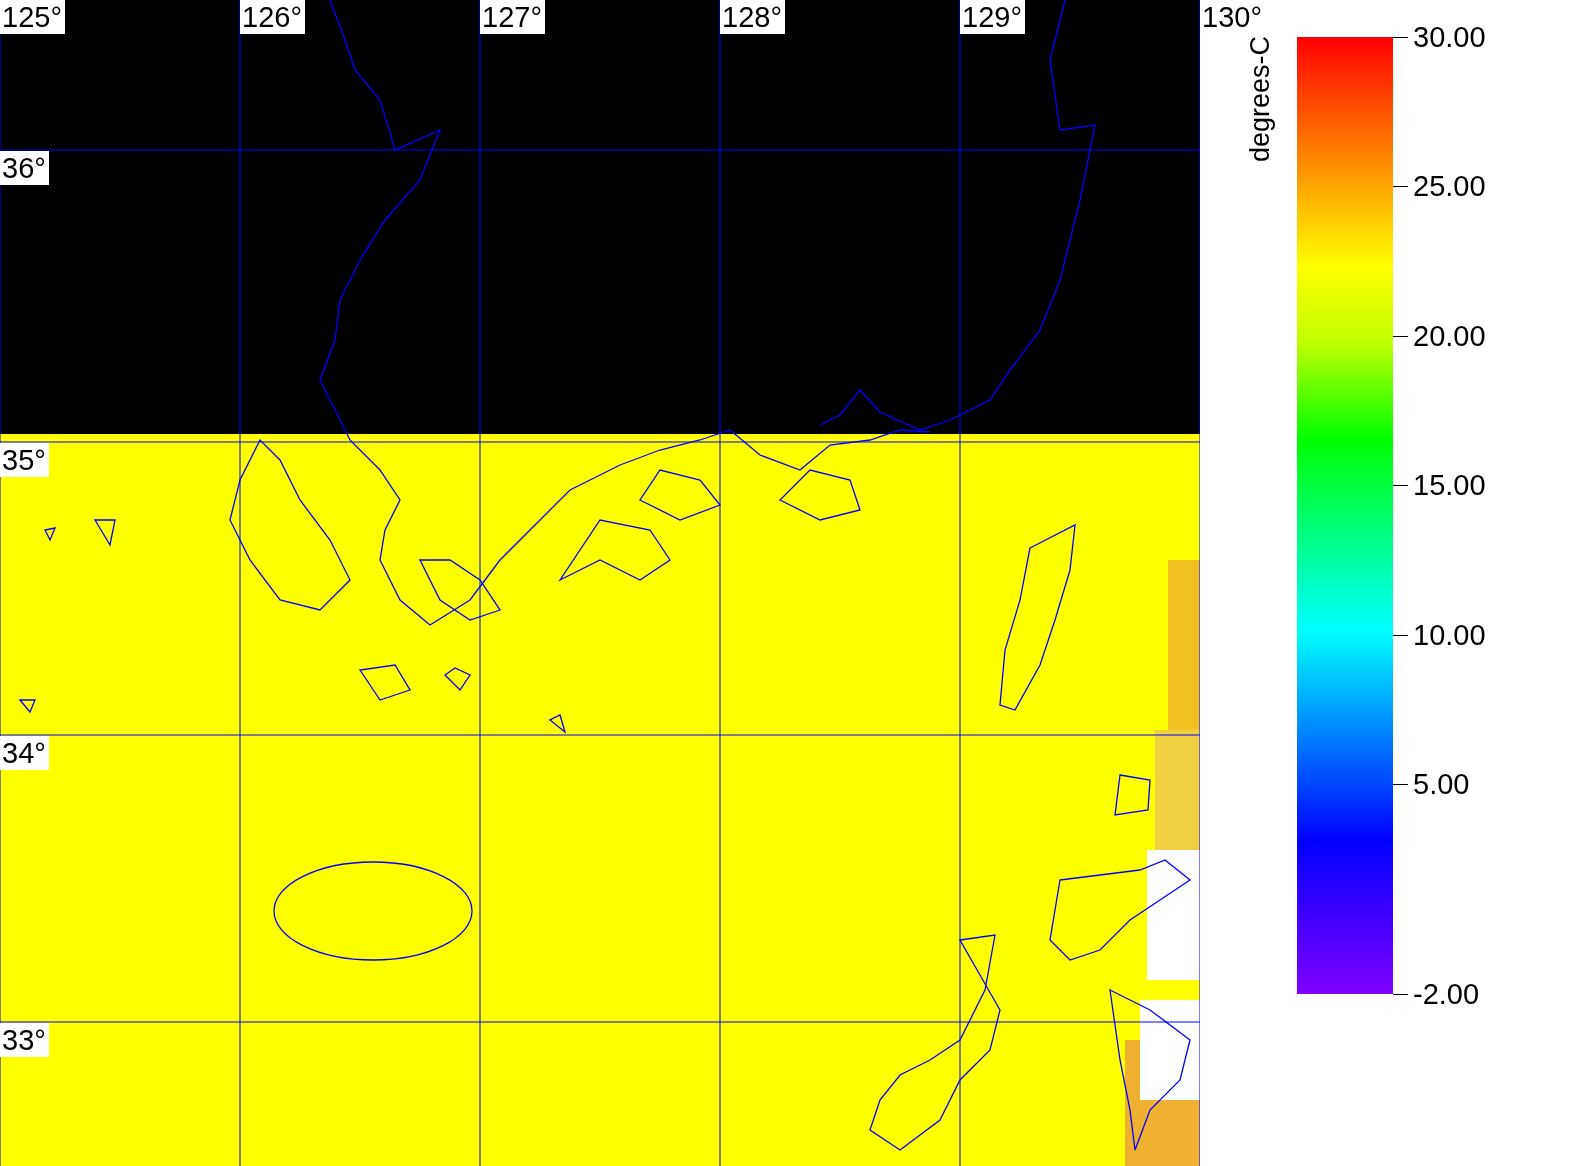 The width and height of the screenshot is (1591, 1166). What do you see at coordinates (1260, 99) in the screenshot?
I see `colorbar-title: degrees-C` at bounding box center [1260, 99].